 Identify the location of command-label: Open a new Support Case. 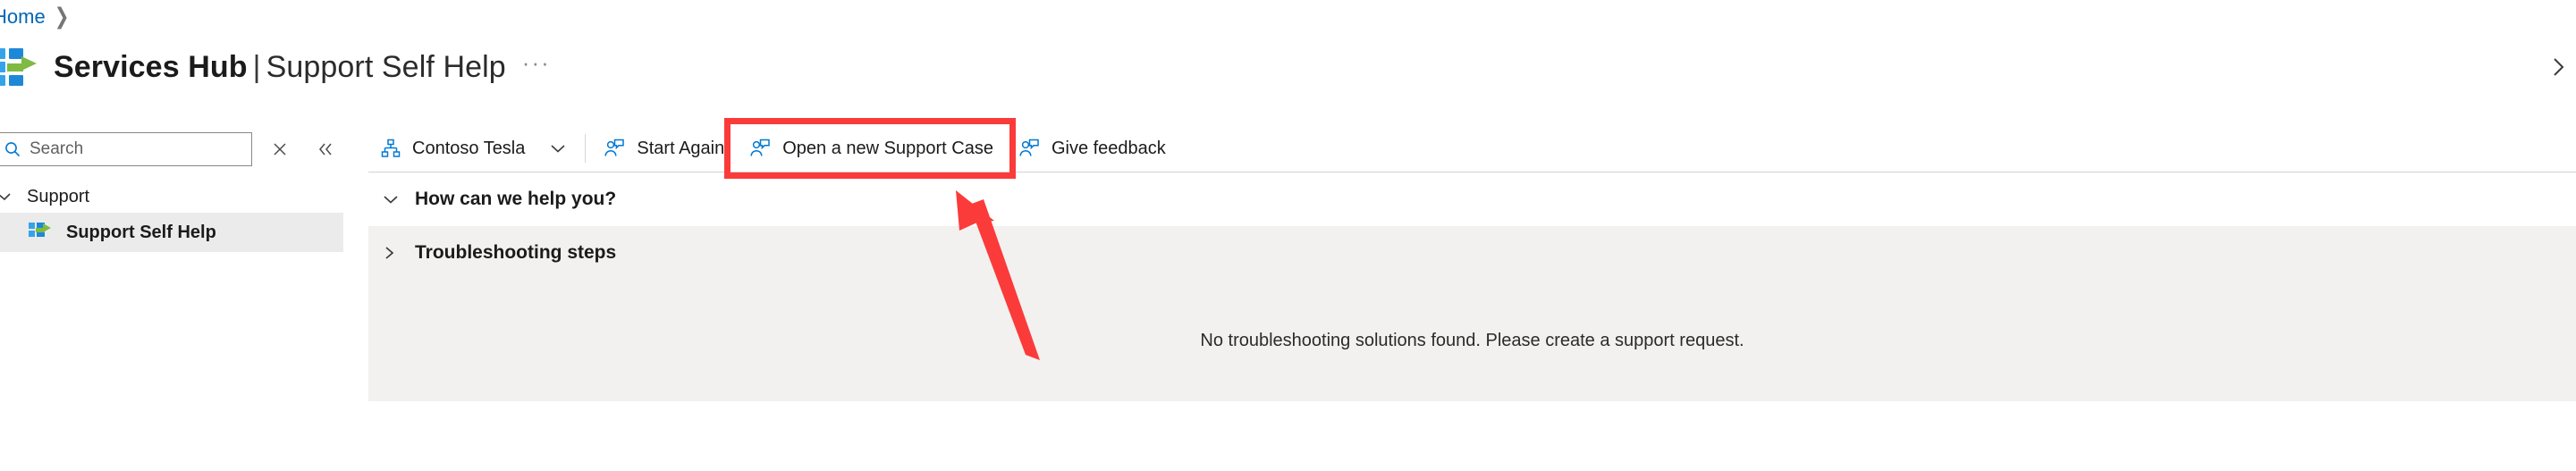
(887, 148).